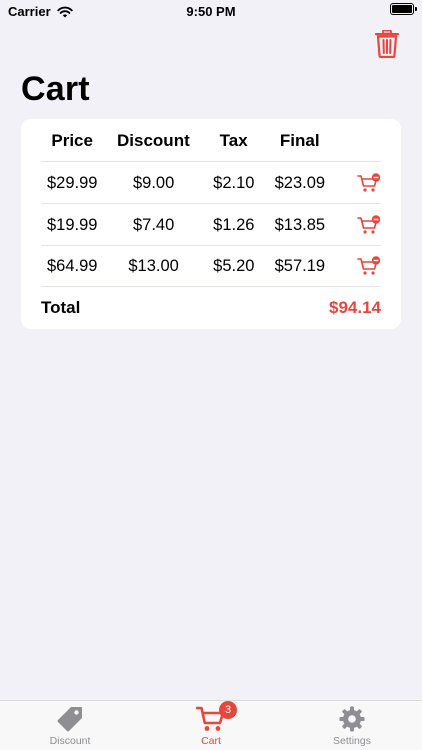  I want to click on table-row: $29.99 $9.00 $2.10 $23.09, so click(211, 183).